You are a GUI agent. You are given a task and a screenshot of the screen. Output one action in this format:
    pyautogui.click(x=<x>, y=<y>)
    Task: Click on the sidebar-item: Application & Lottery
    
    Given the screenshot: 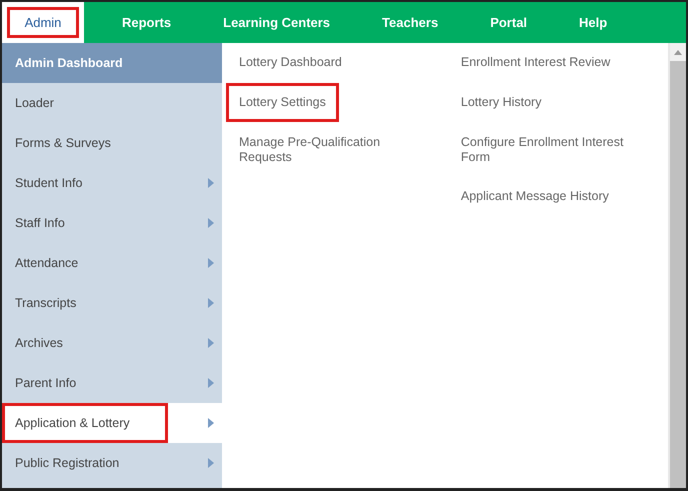 What is the action you would take?
    pyautogui.click(x=112, y=423)
    